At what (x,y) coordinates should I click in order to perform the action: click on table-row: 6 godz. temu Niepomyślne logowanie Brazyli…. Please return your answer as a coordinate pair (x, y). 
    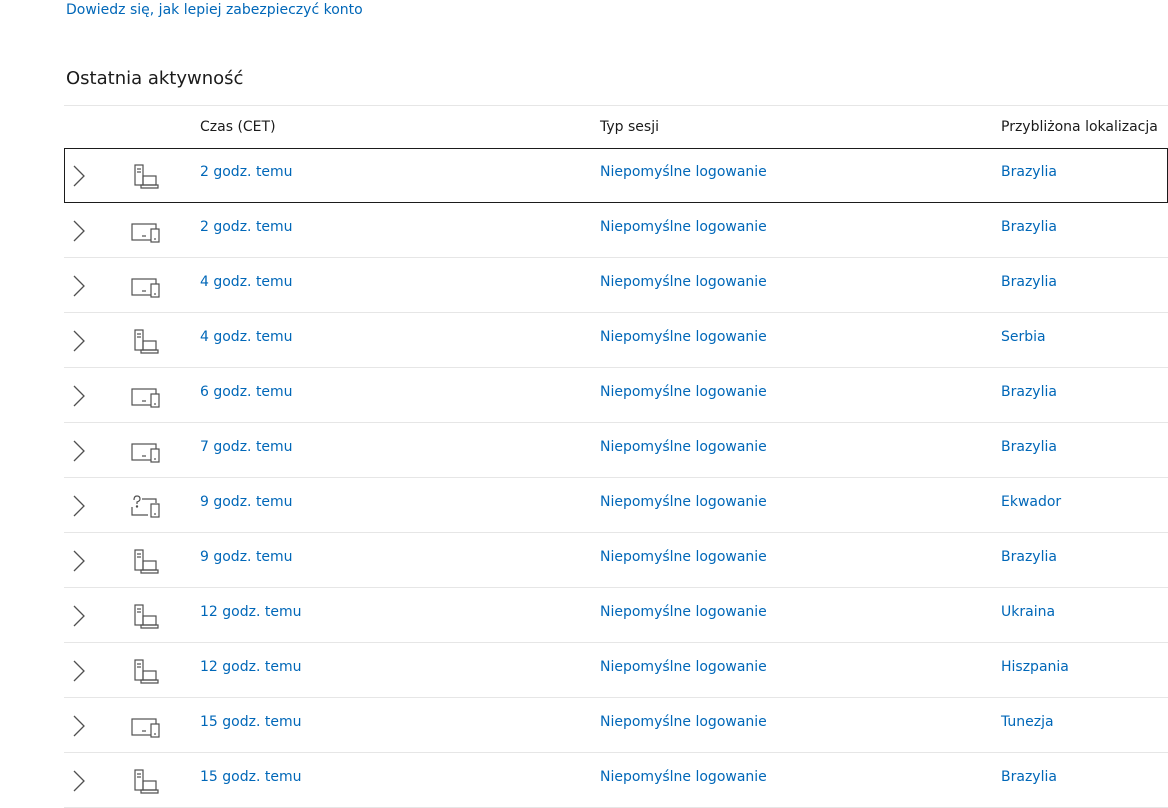
    Looking at the image, I should click on (616, 395).